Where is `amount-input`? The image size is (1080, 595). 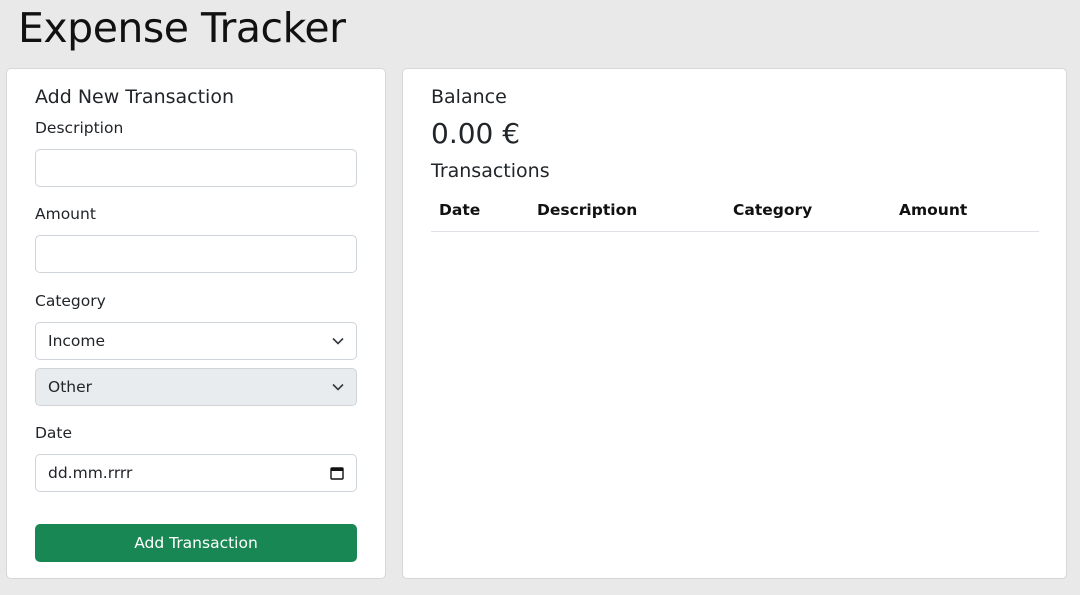
amount-input is located at coordinates (196, 254).